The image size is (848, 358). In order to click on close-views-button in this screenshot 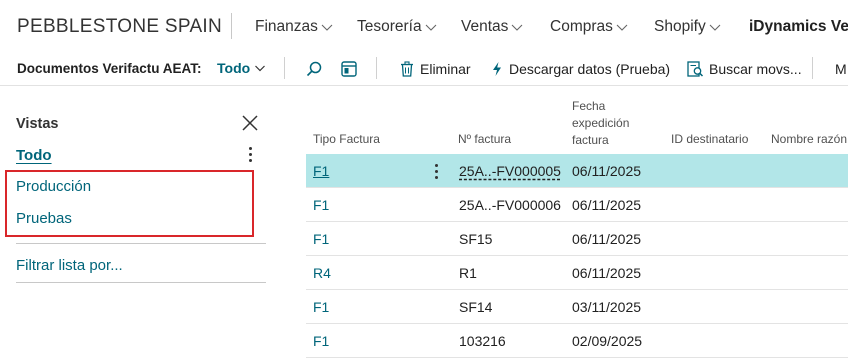, I will do `click(250, 123)`.